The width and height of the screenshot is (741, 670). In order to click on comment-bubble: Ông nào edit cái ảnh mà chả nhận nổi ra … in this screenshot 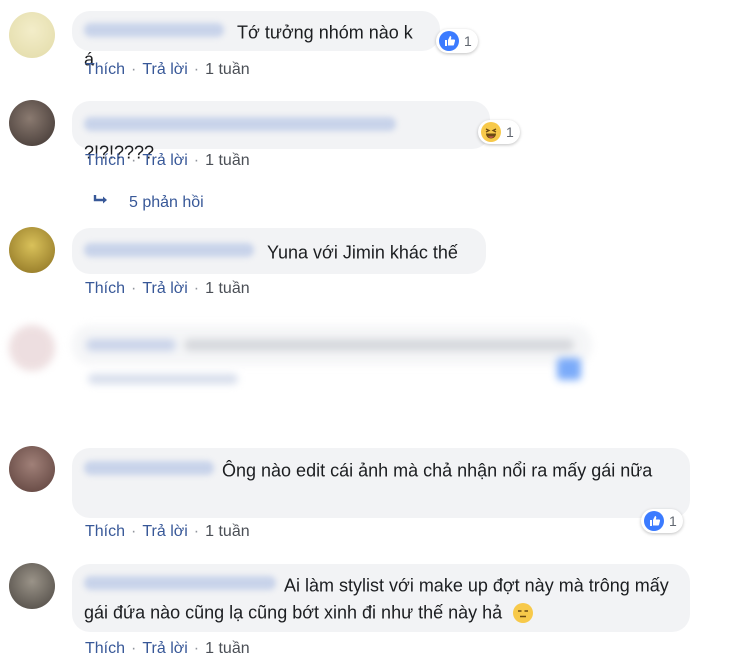, I will do `click(381, 483)`.